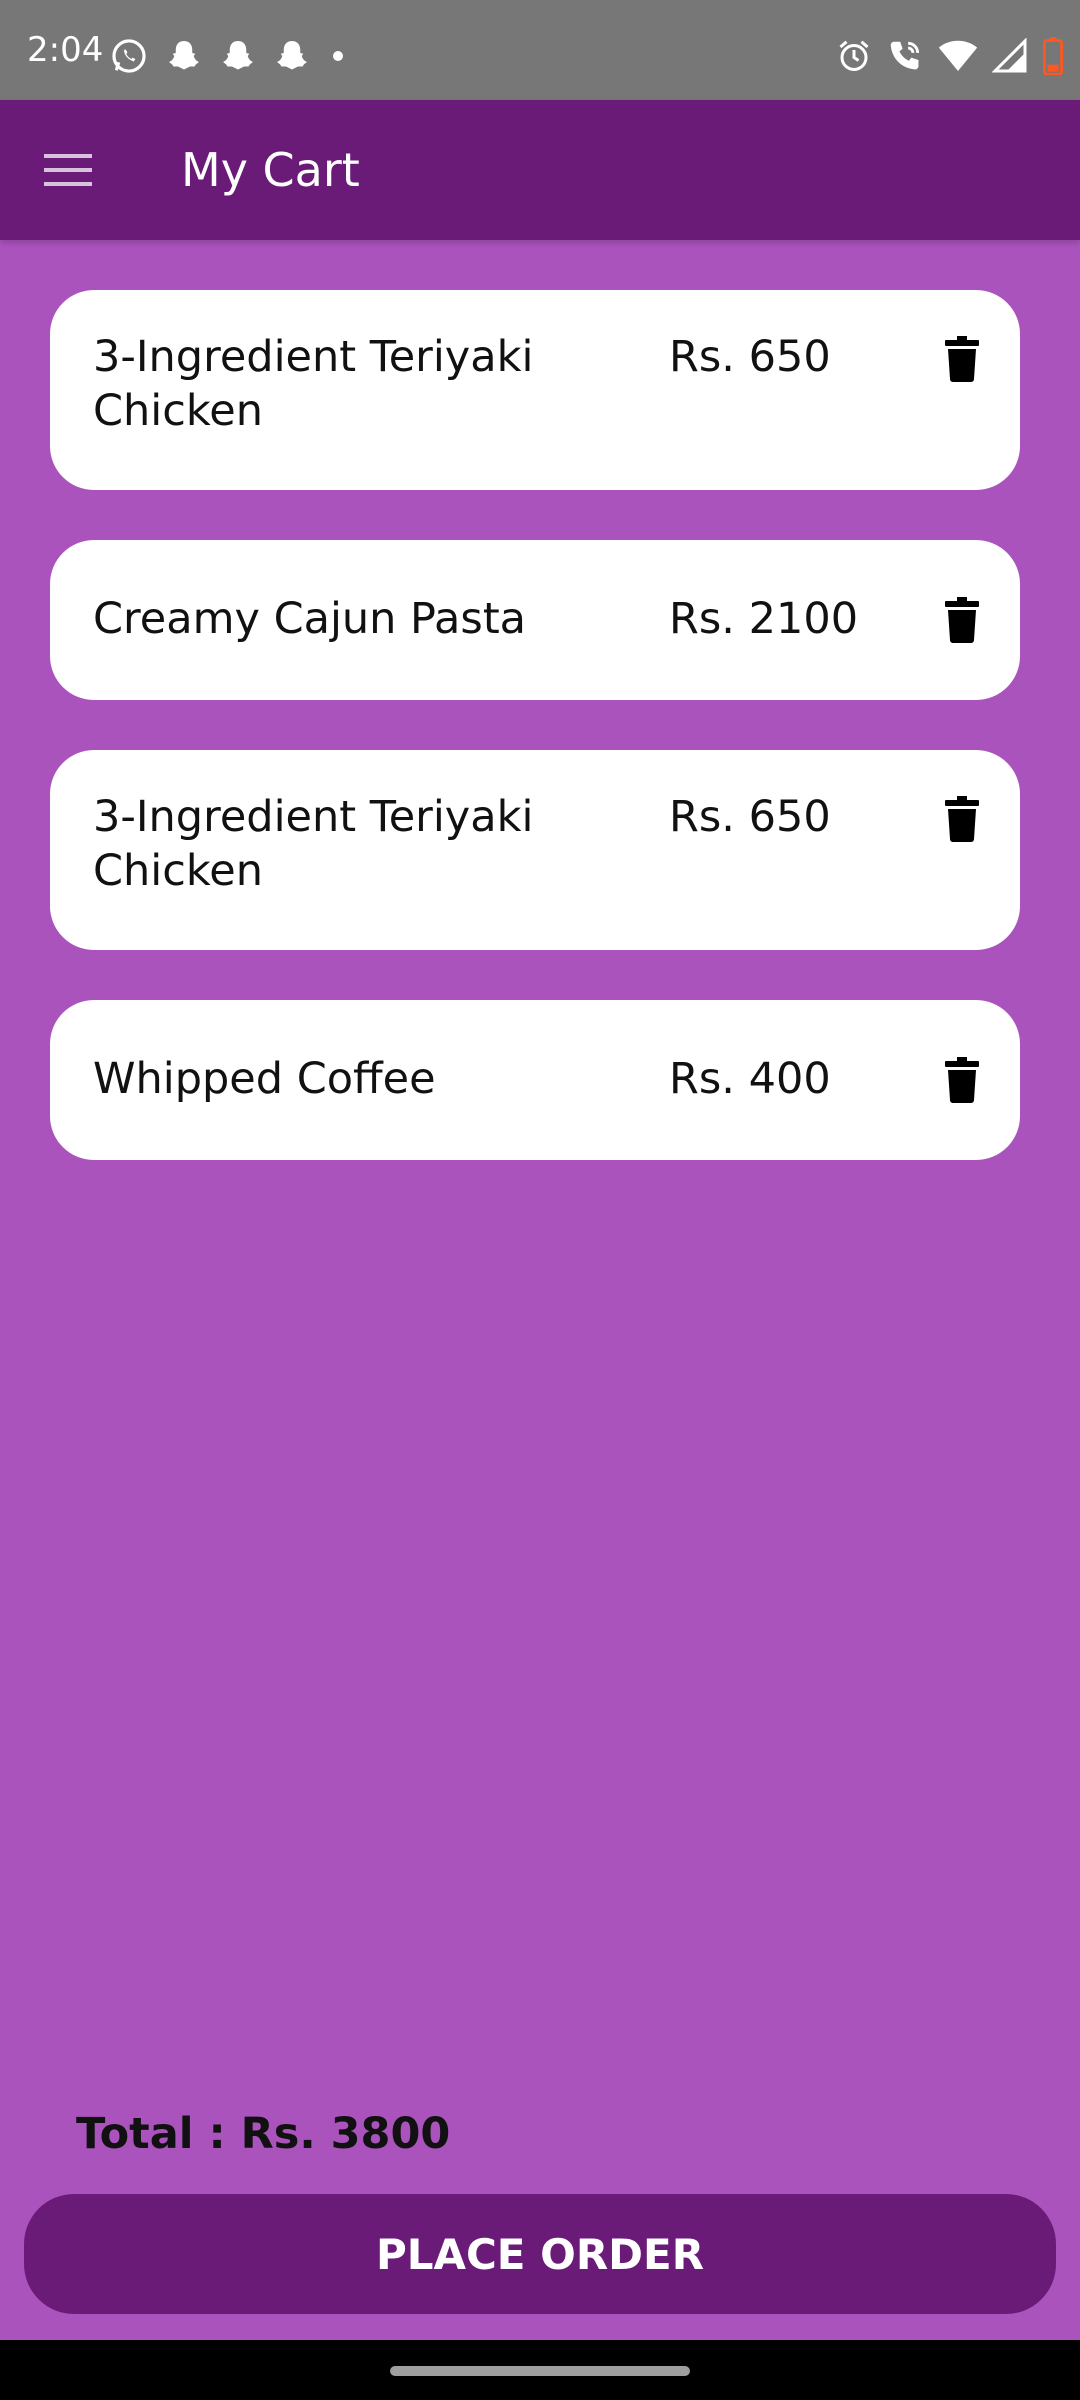 This screenshot has height=2400, width=1080. What do you see at coordinates (764, 619) in the screenshot?
I see `item-price: Rs. 2100` at bounding box center [764, 619].